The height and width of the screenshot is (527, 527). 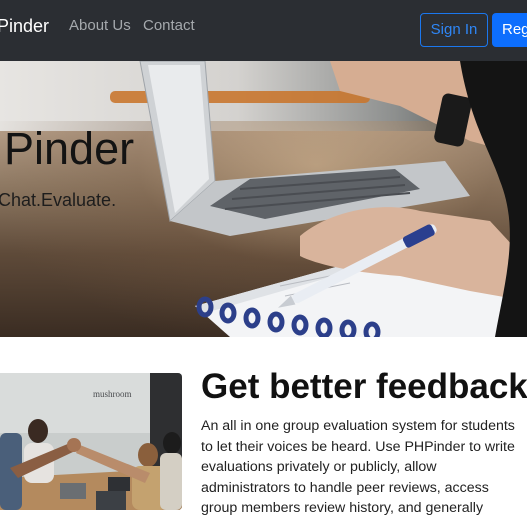 I want to click on feature-image-team-high-five: mushroom, so click(x=91, y=441).